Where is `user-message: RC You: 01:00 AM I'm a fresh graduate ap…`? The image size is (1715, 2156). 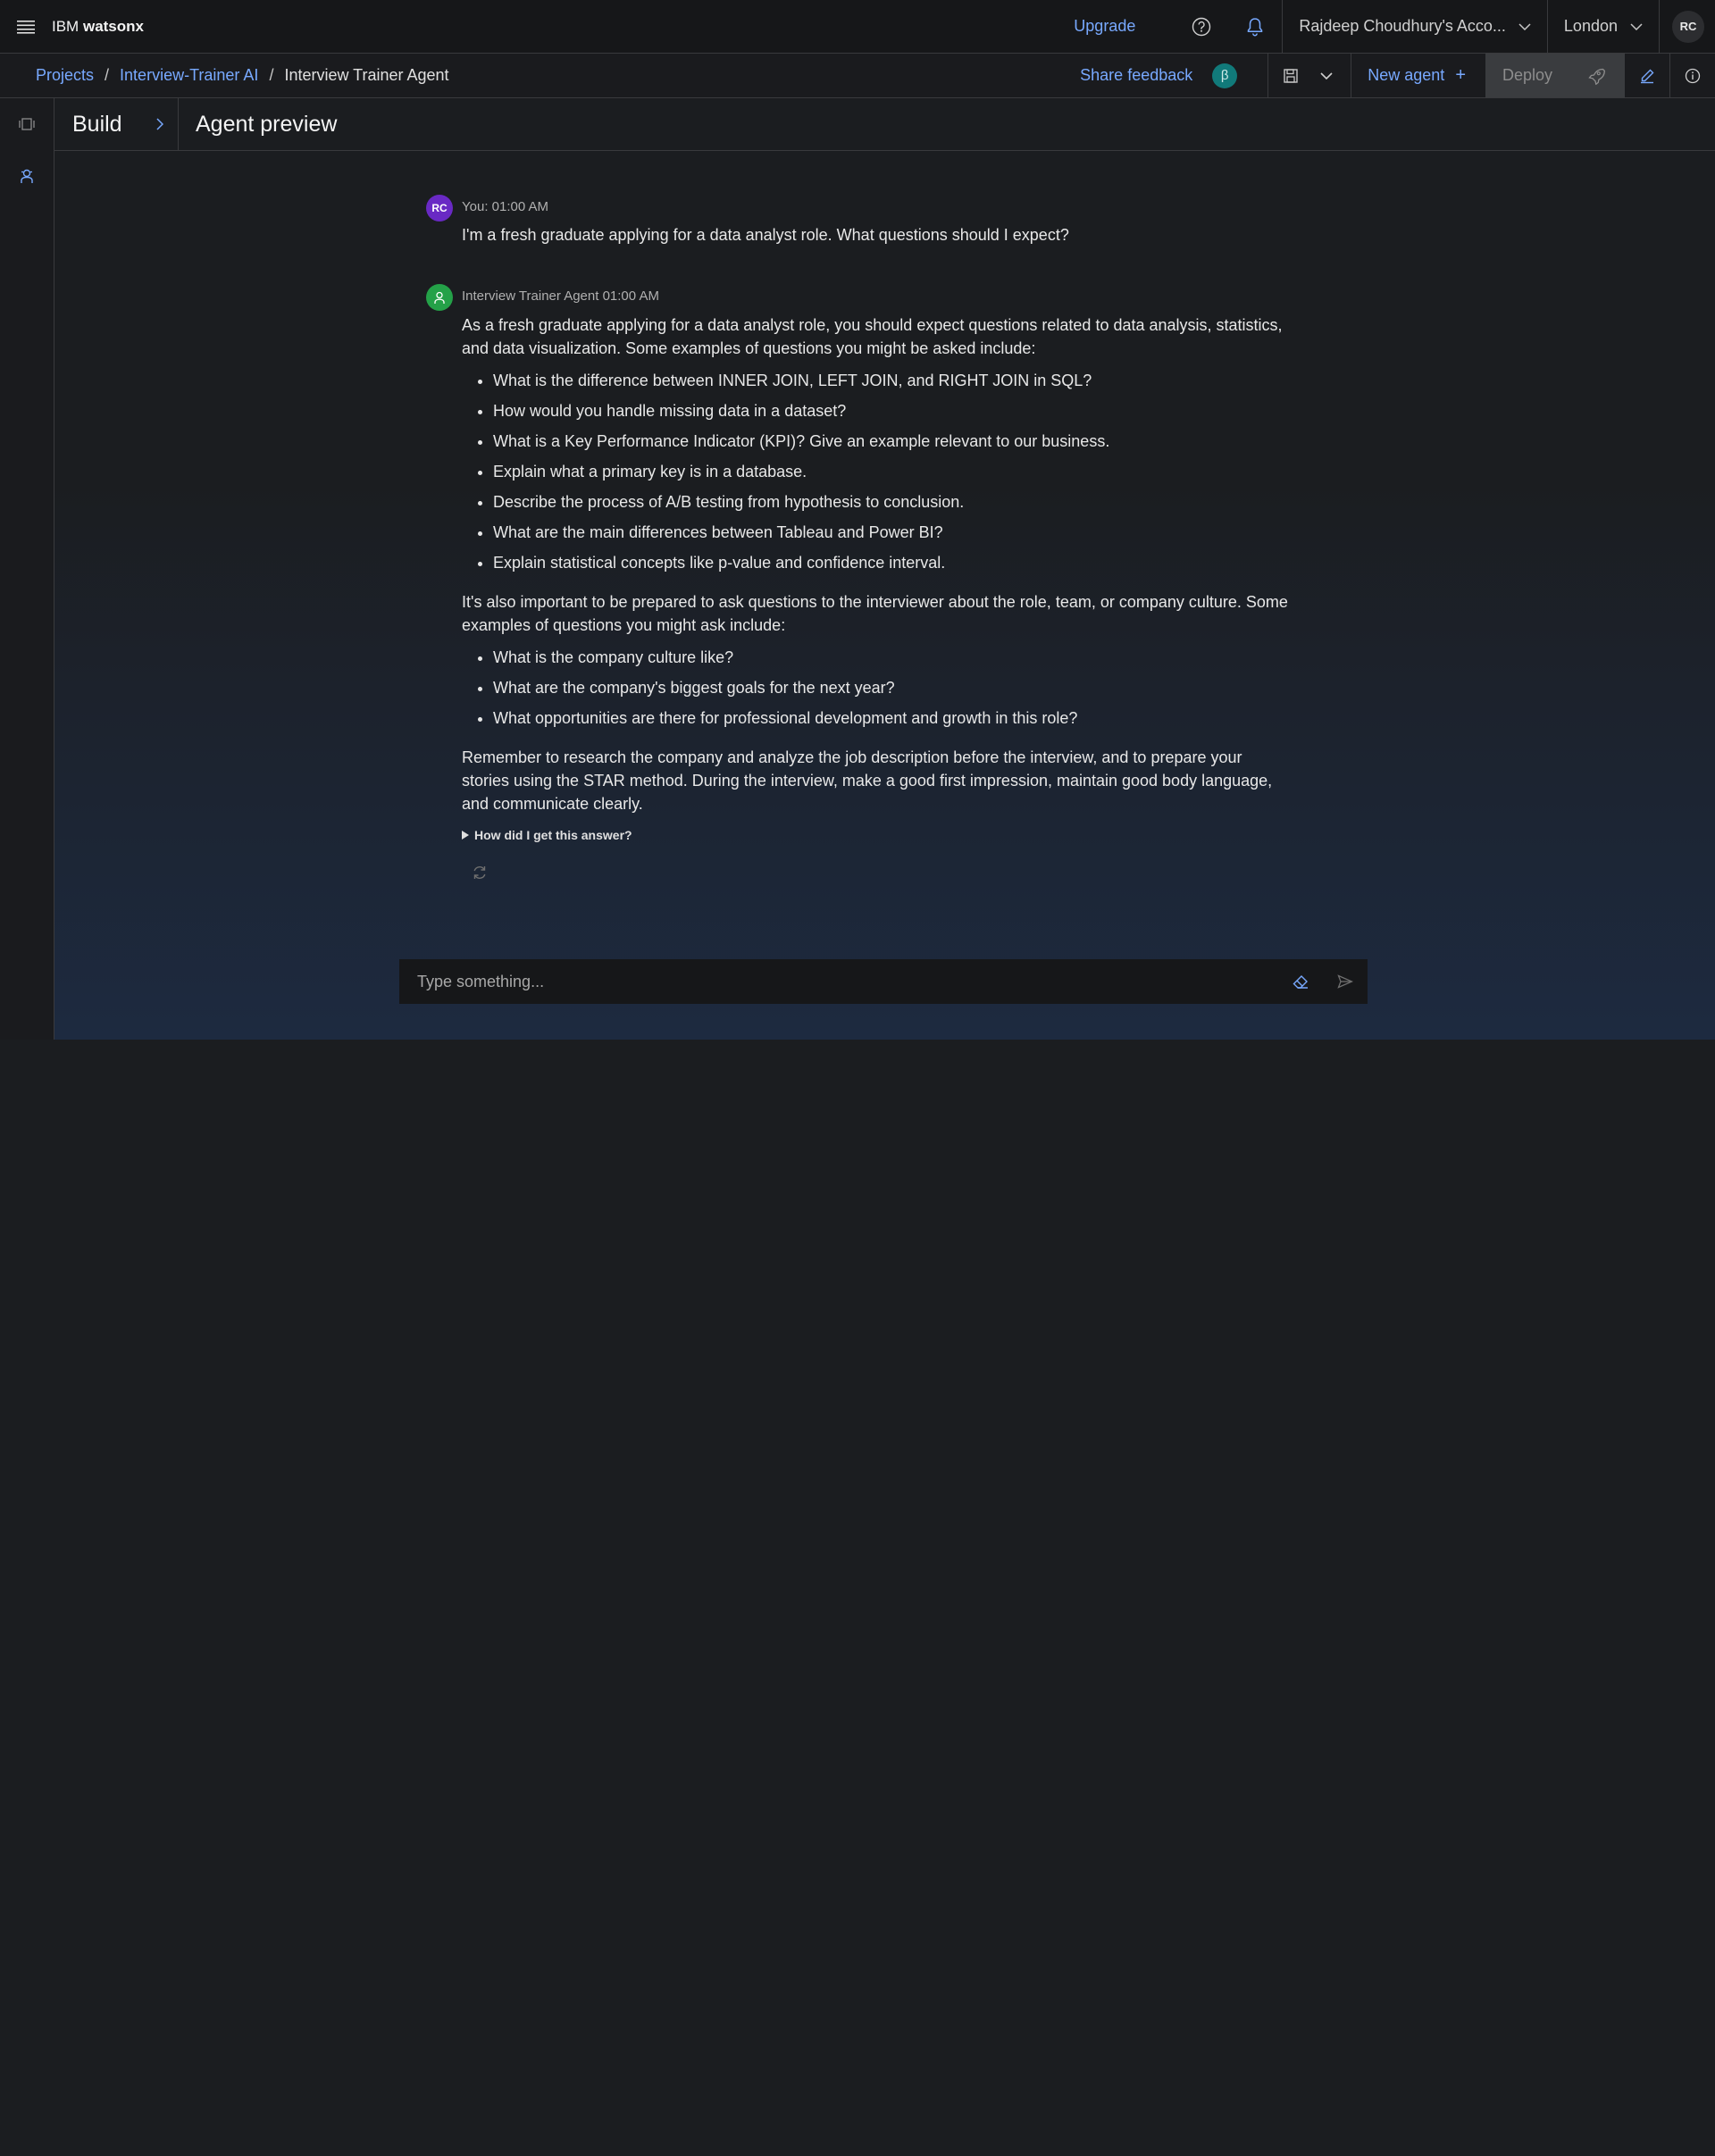 user-message: RC You: 01:00 AM I'm a fresh graduate ap… is located at coordinates (904, 221).